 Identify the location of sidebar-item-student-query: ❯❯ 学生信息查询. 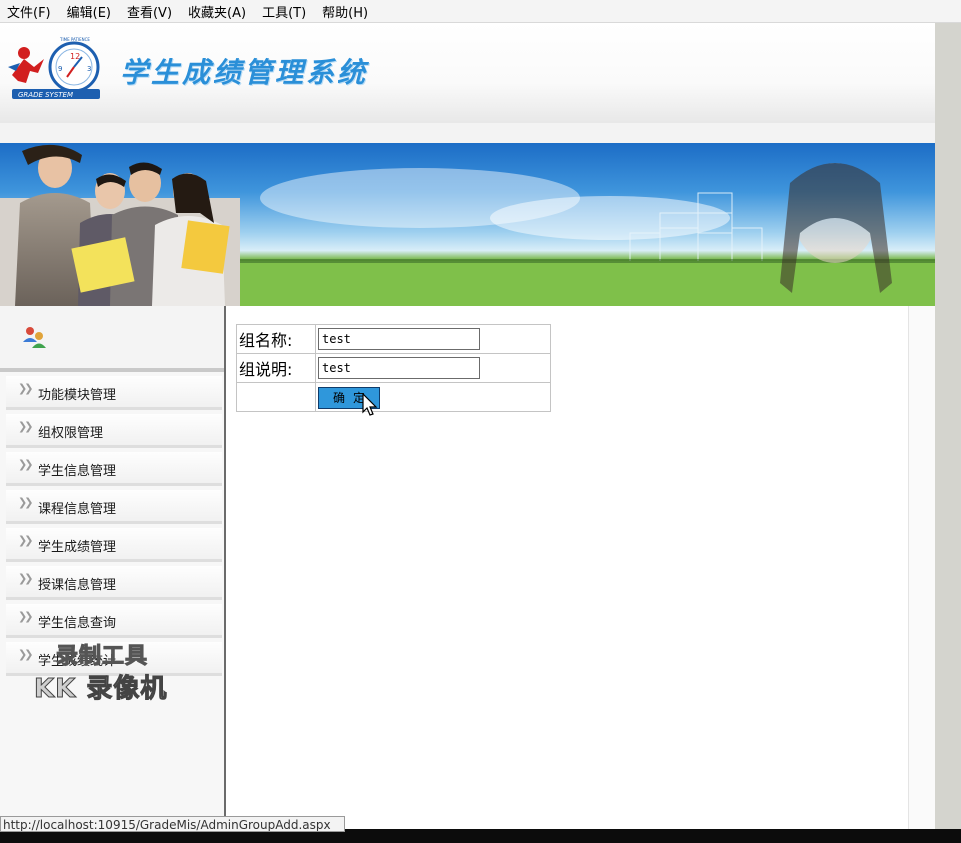
(114, 621).